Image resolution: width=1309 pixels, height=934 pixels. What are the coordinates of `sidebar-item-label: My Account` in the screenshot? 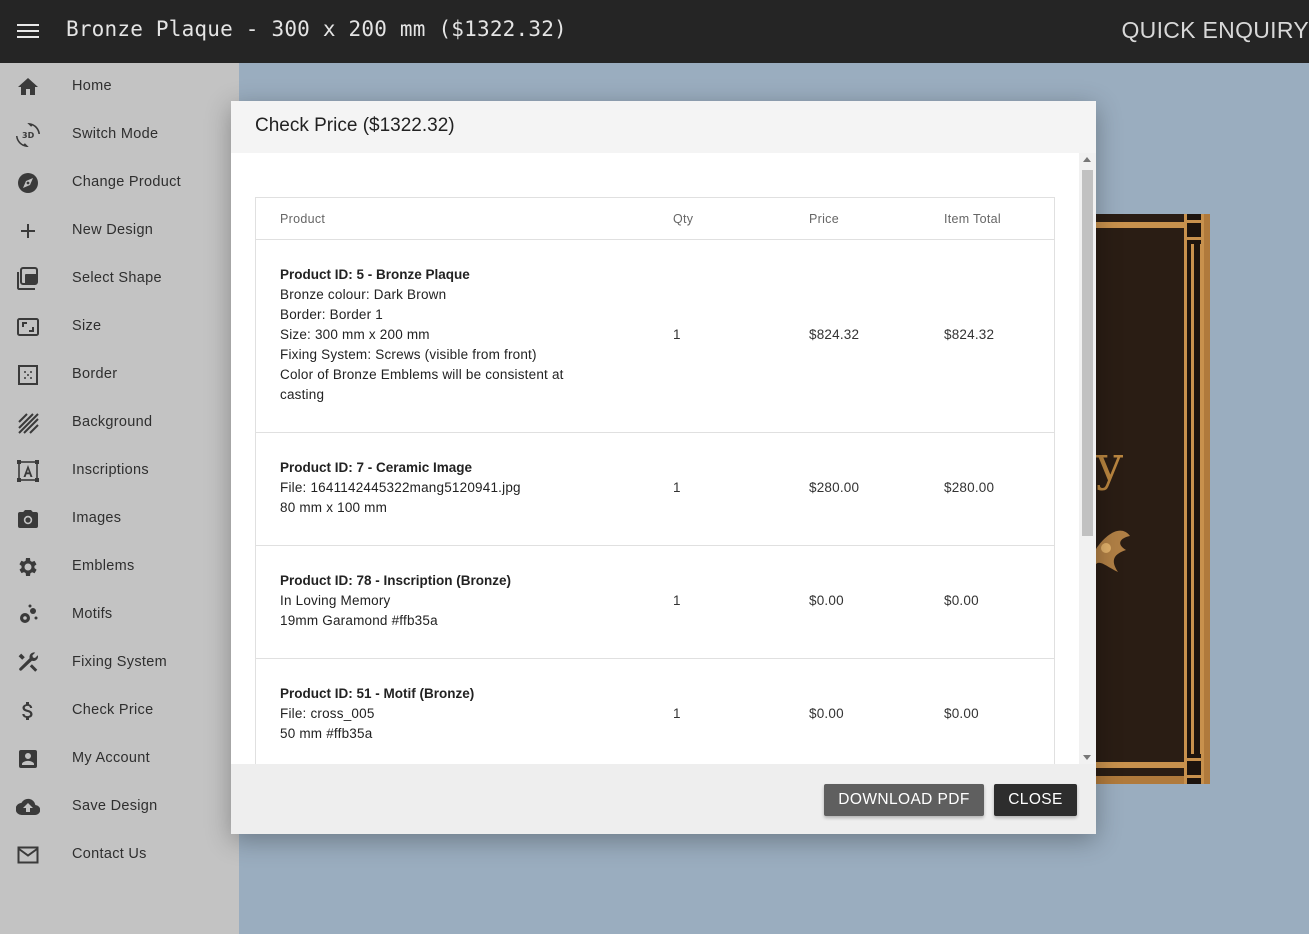 It's located at (111, 758).